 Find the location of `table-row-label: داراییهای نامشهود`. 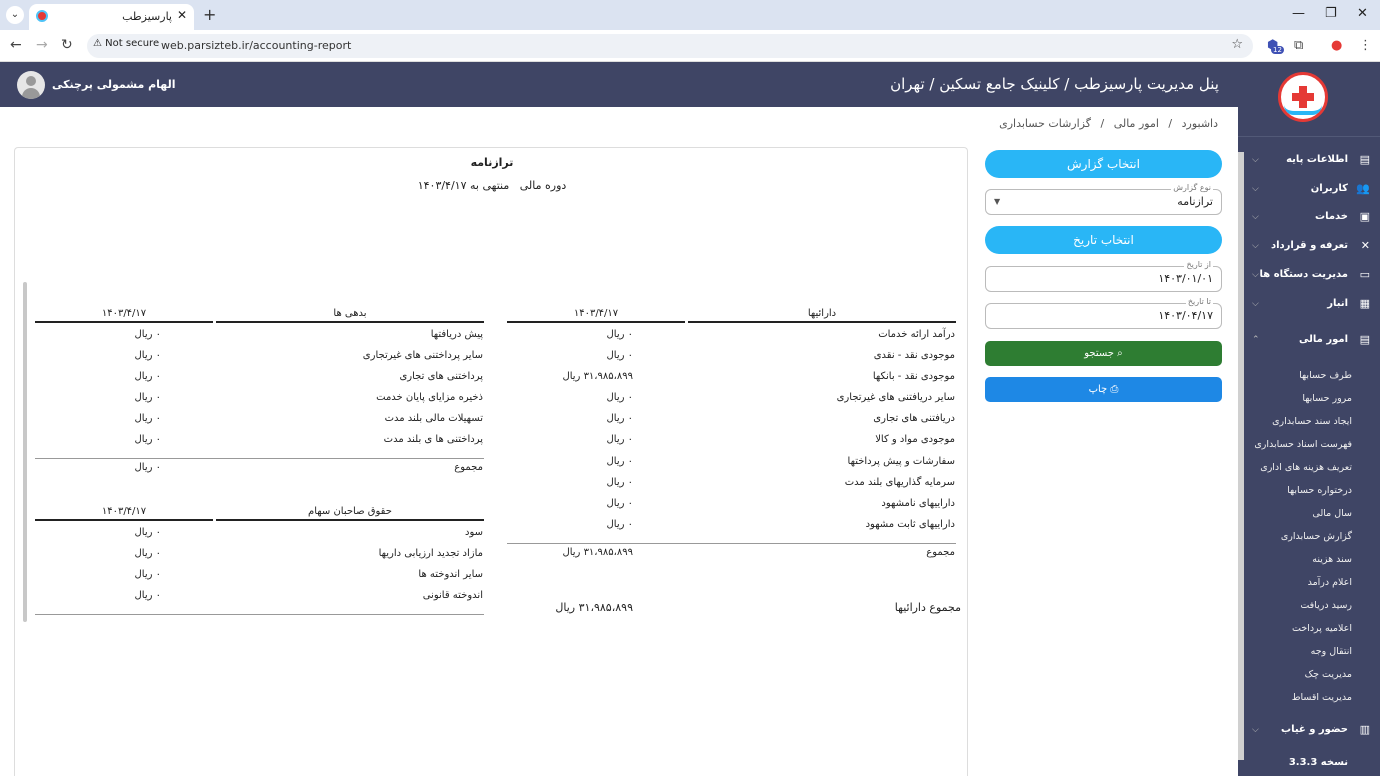

table-row-label: داراییهای نامشهود is located at coordinates (918, 503).